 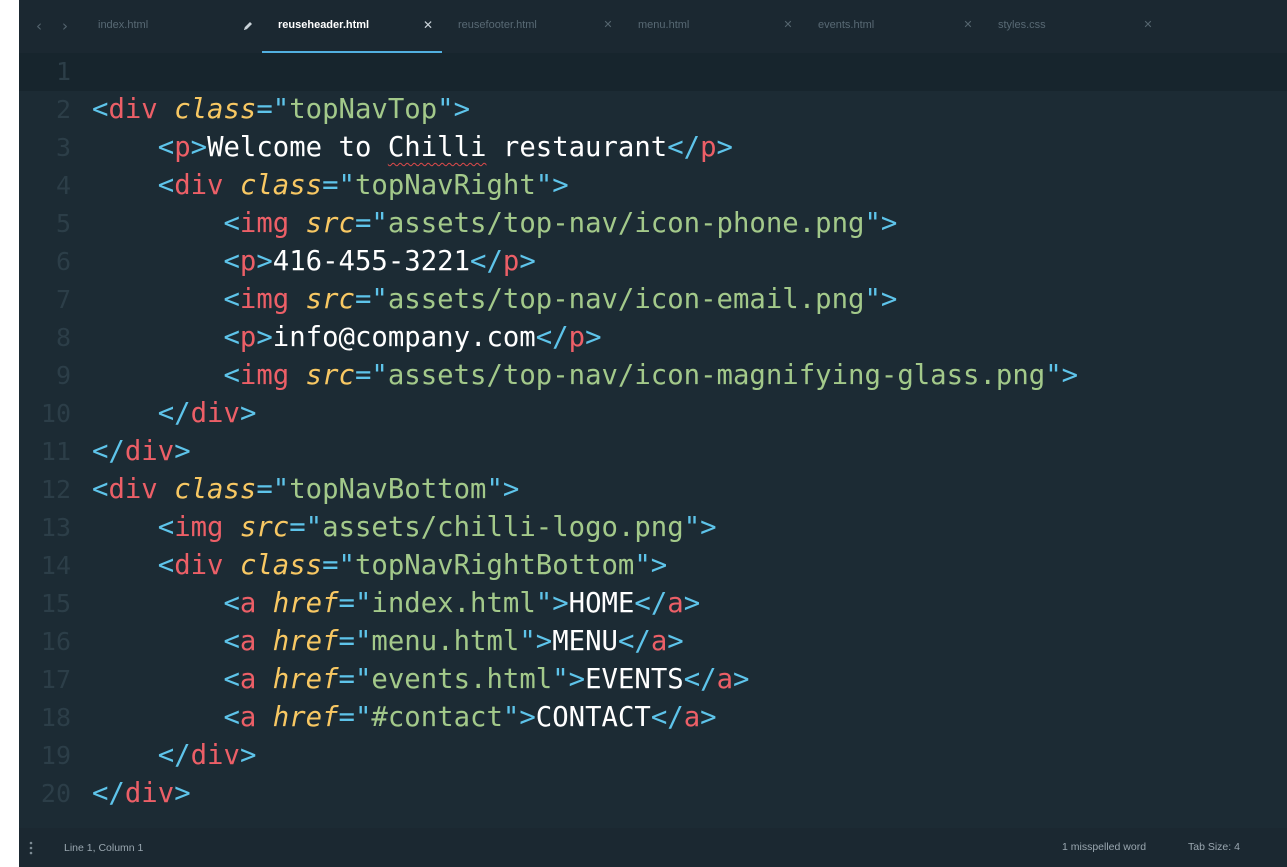 I want to click on code-text: HOME, so click(x=601, y=603).